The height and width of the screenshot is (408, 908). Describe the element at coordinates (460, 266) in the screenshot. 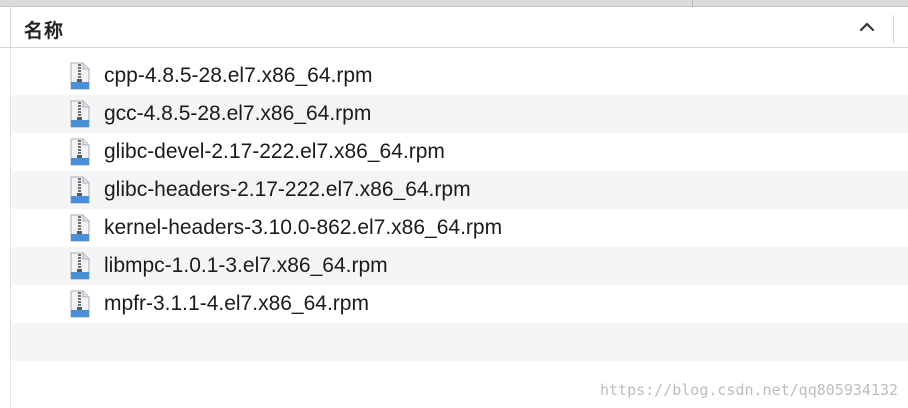

I see `file-row: libmpc-1.0.1-3.el7.x86_64.rpm` at that location.